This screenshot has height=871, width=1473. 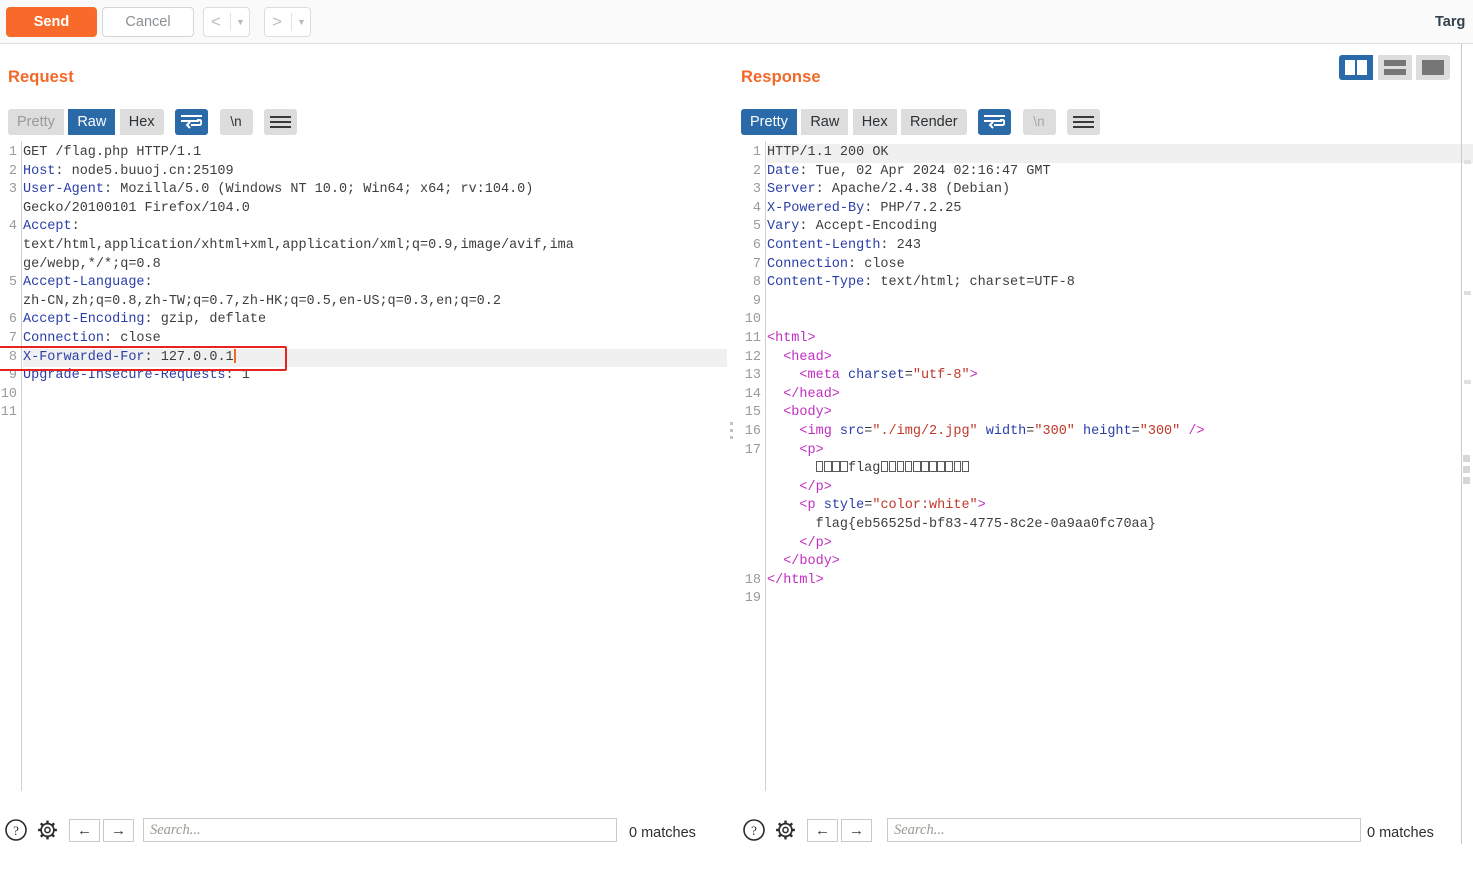 I want to click on code-line: GET /flag.php HTTP/1.1, so click(x=375, y=153).